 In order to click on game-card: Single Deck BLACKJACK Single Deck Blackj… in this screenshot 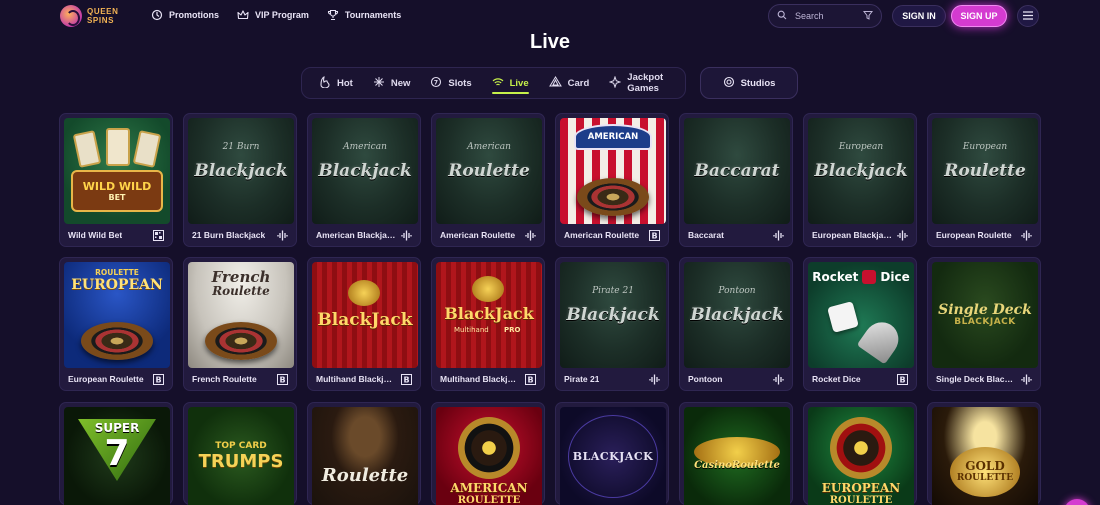, I will do `click(984, 324)`.